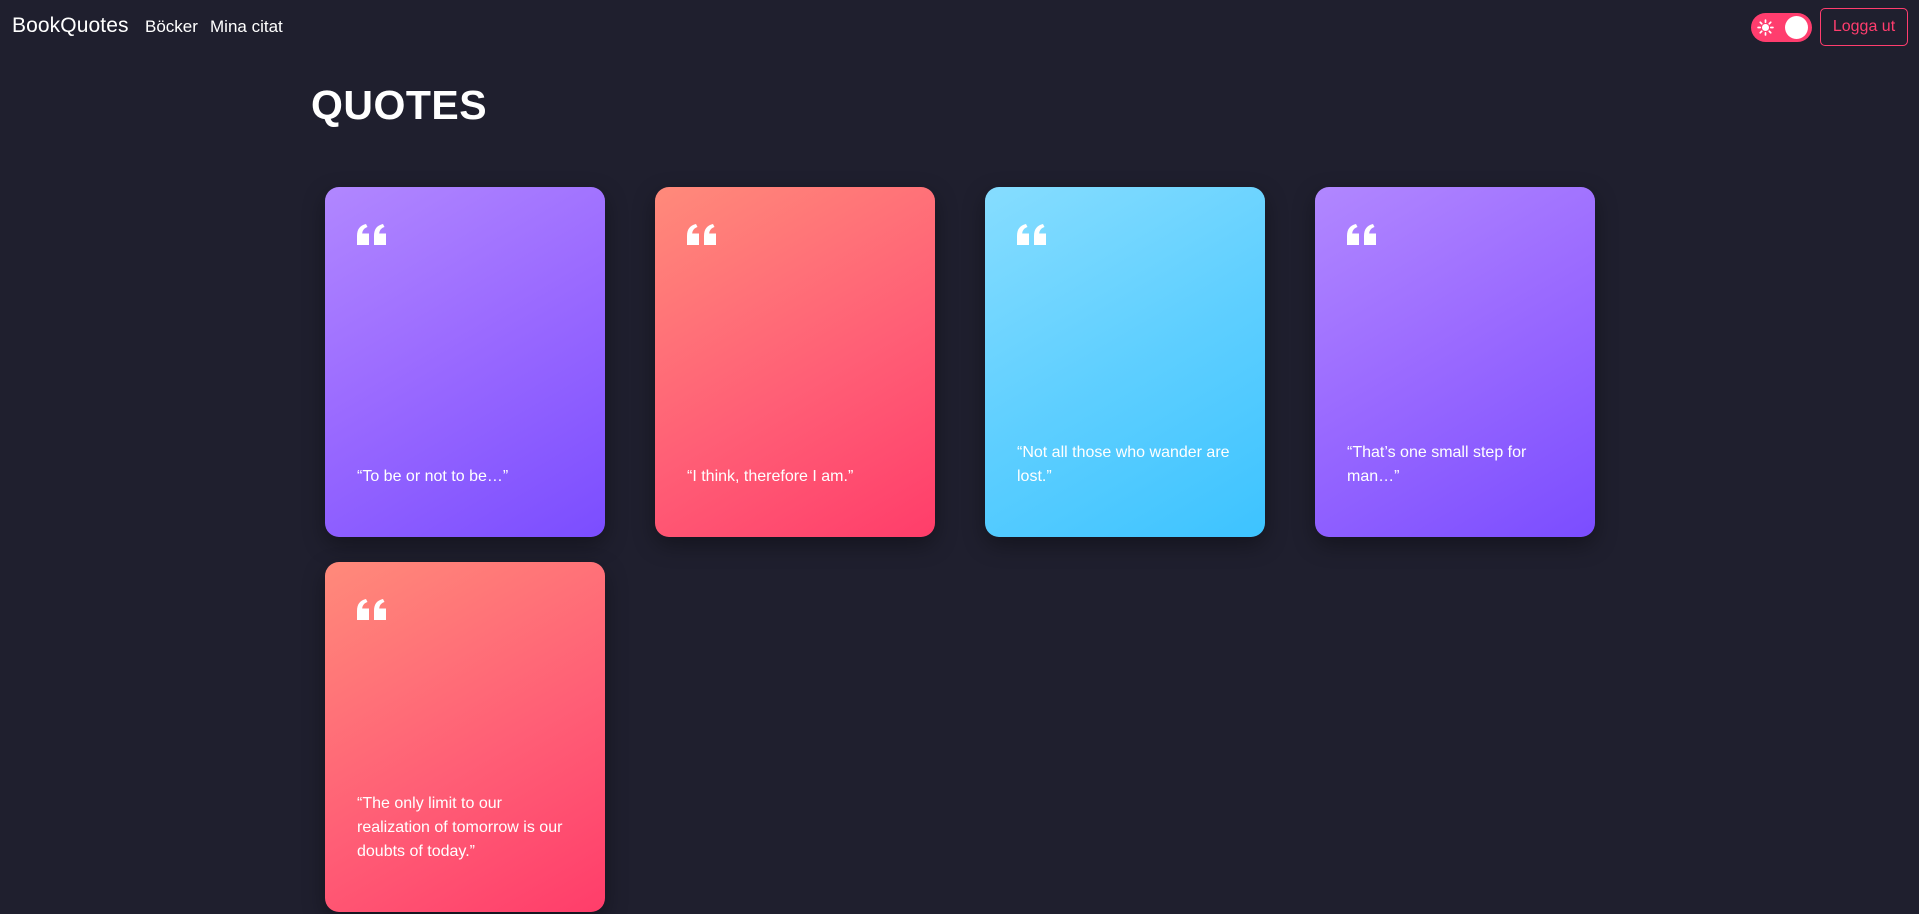  I want to click on quote-card: “Not all those who wander are lost.”, so click(1125, 362).